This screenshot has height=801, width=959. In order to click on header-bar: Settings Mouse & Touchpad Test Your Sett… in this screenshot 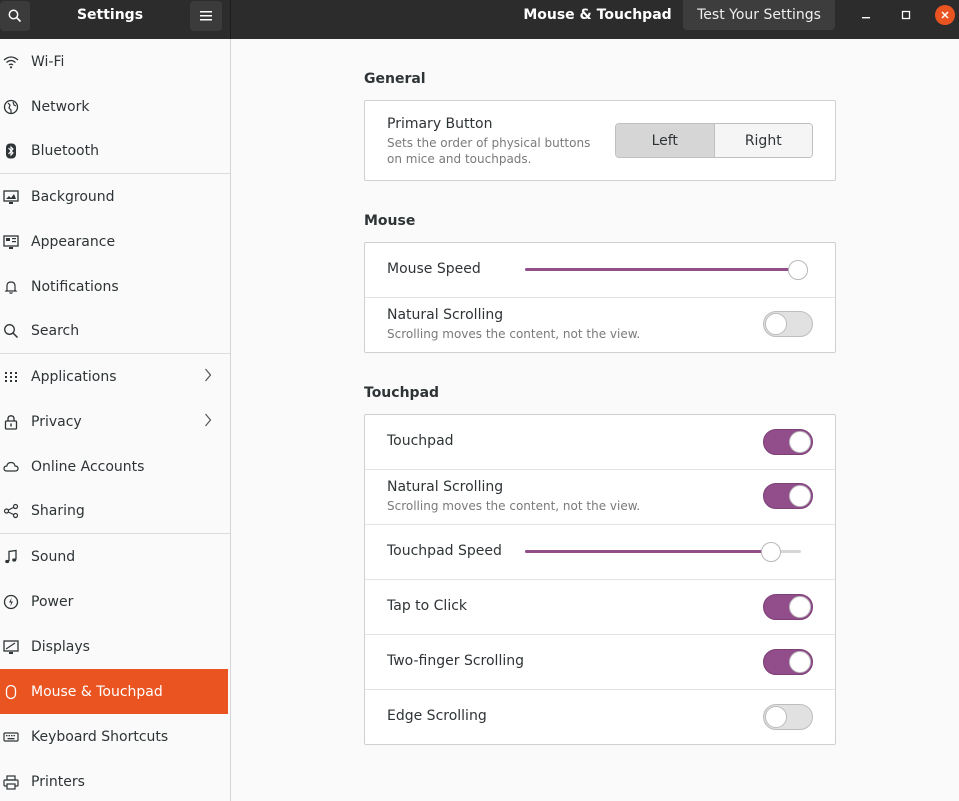, I will do `click(479, 19)`.